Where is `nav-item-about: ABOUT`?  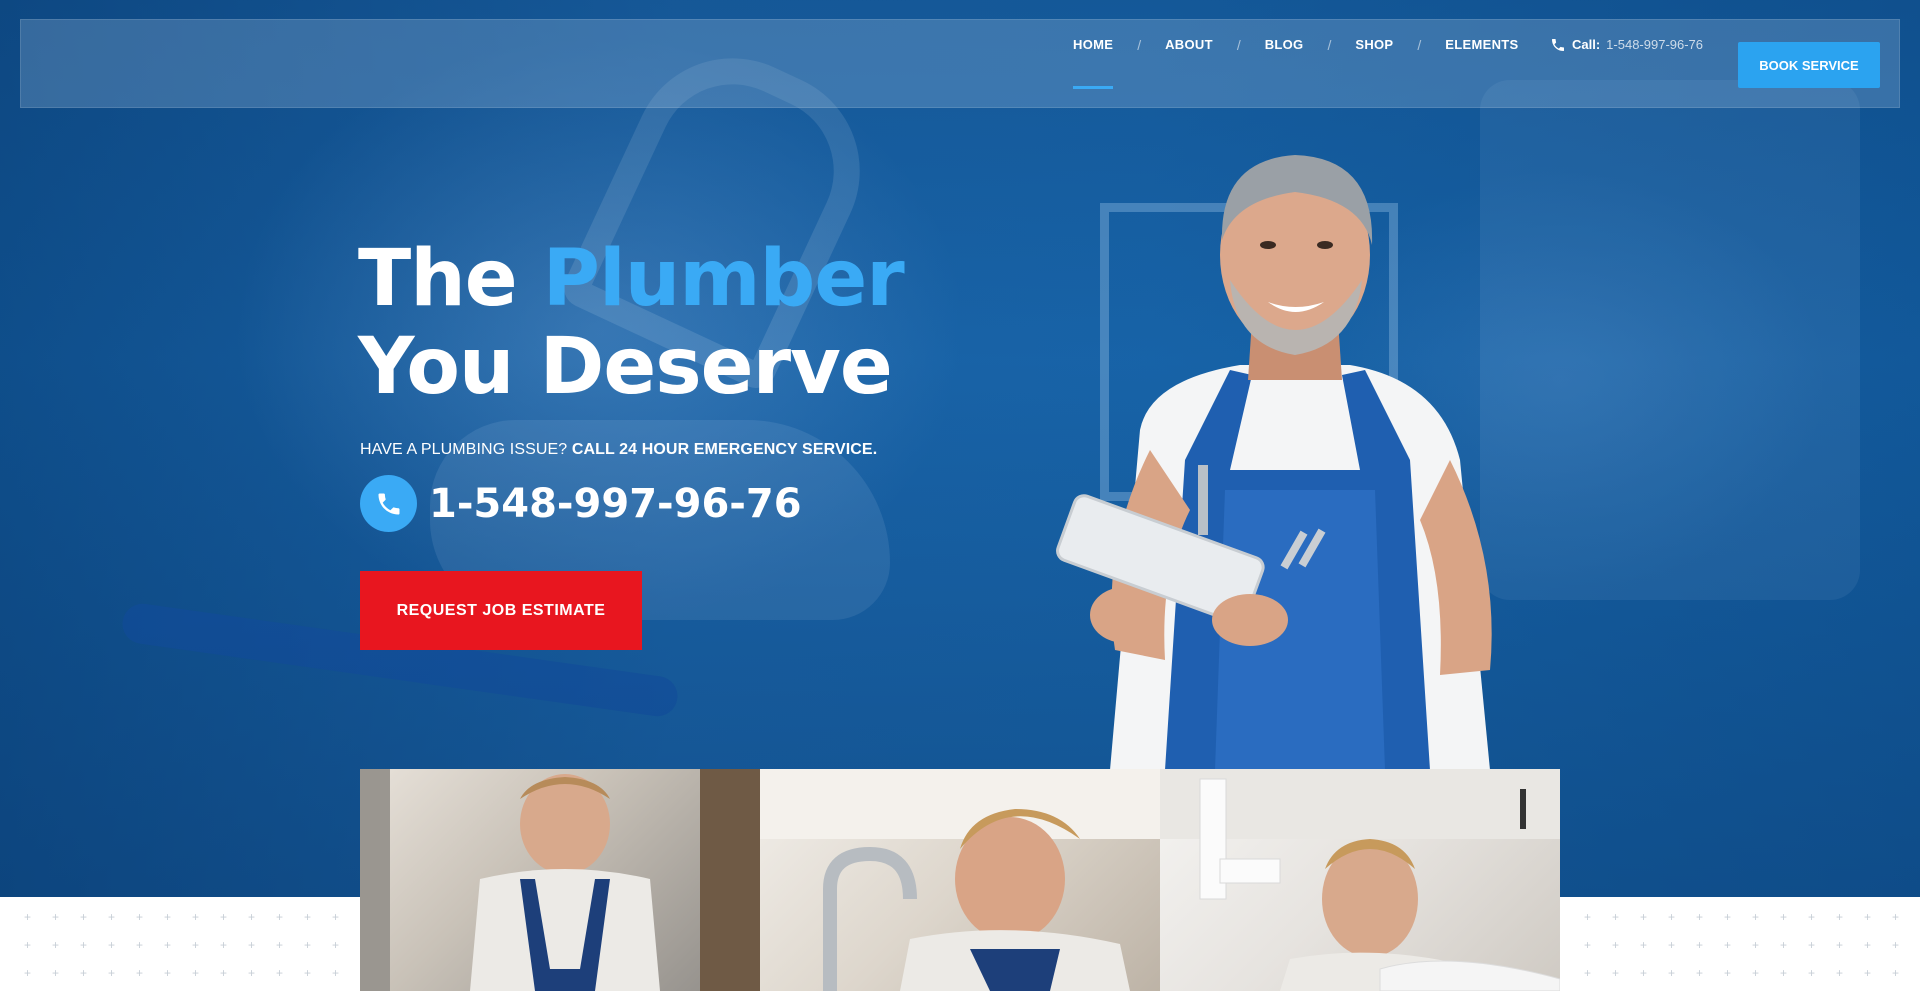 nav-item-about: ABOUT is located at coordinates (1189, 44).